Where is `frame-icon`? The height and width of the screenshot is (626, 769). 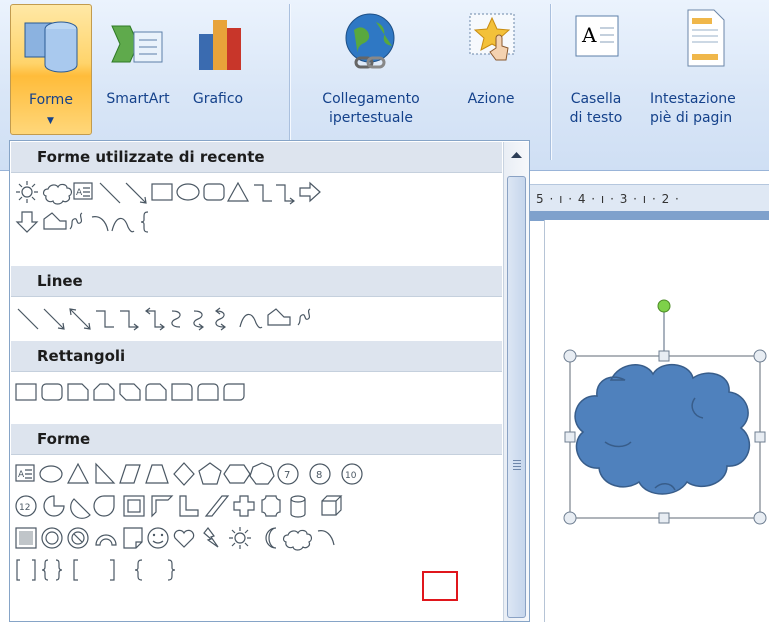 frame-icon is located at coordinates (134, 506).